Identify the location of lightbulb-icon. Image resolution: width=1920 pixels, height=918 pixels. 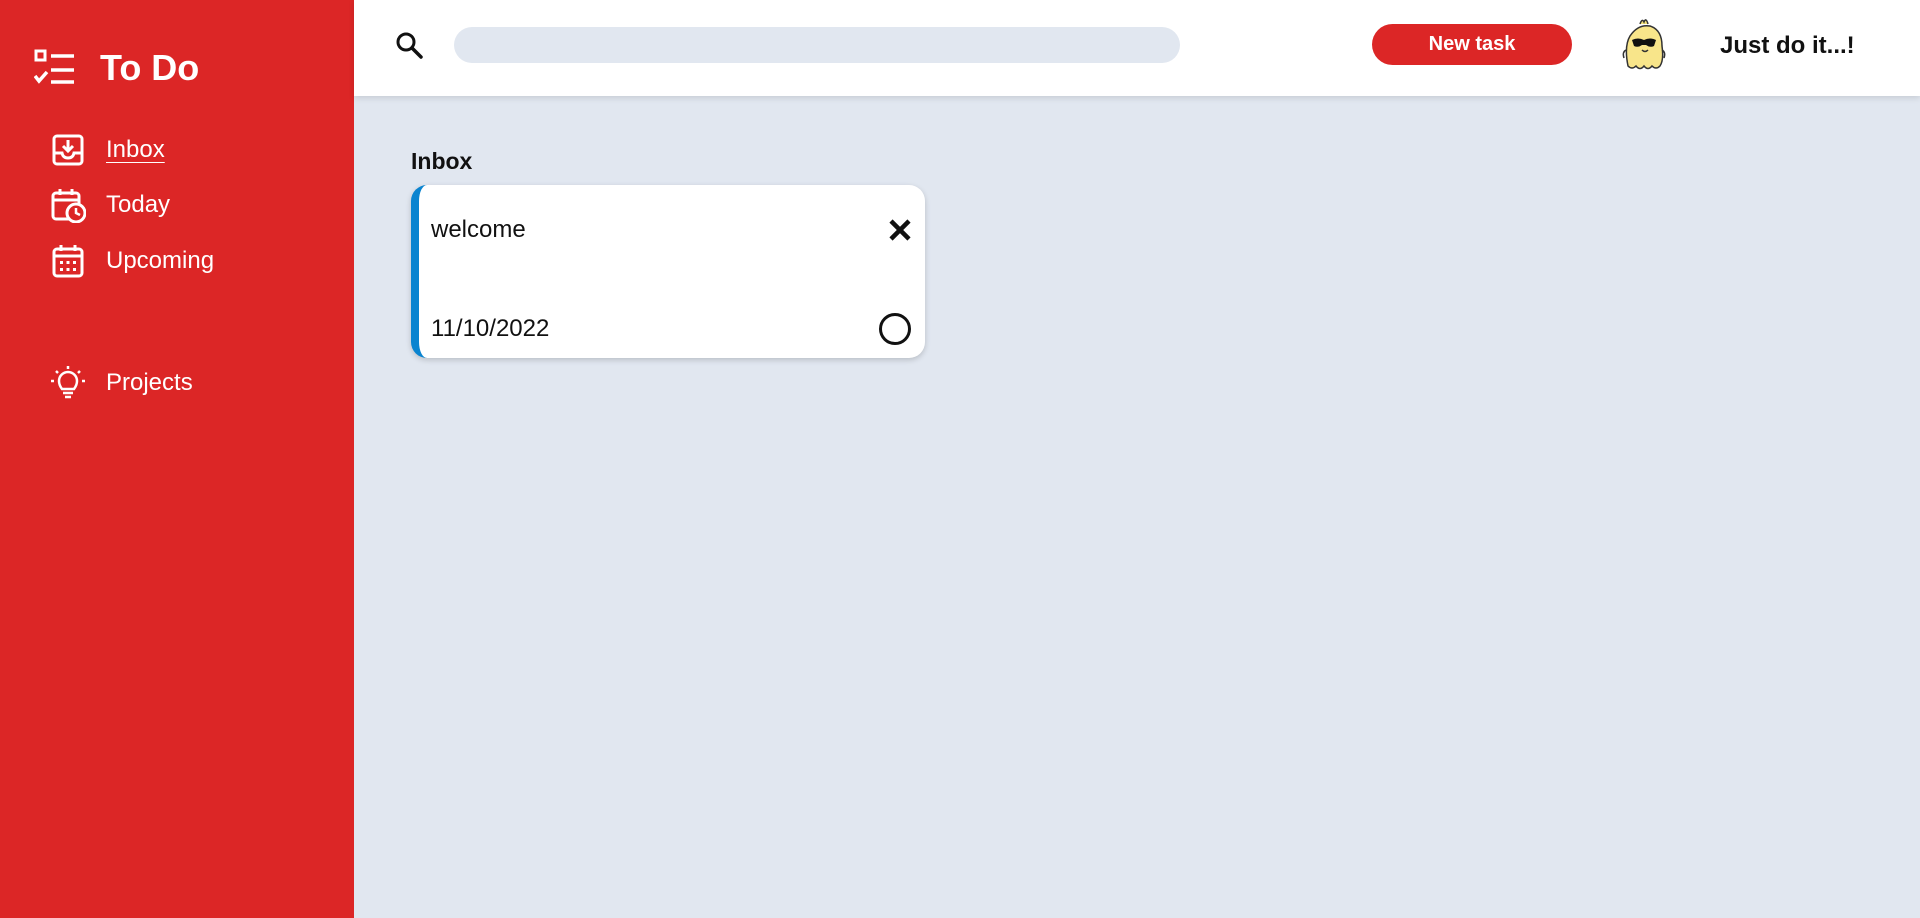
(68, 382).